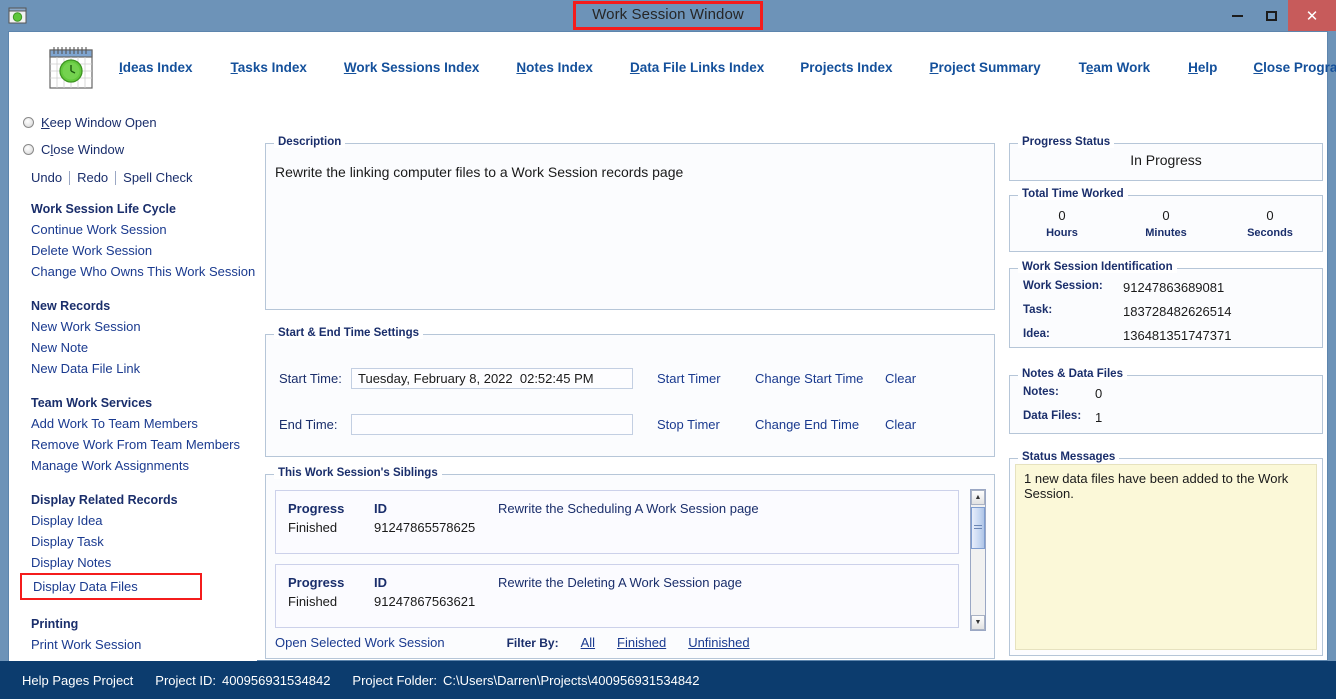 The width and height of the screenshot is (1336, 699). What do you see at coordinates (641, 642) in the screenshot?
I see `filter-option-finished: Finished` at bounding box center [641, 642].